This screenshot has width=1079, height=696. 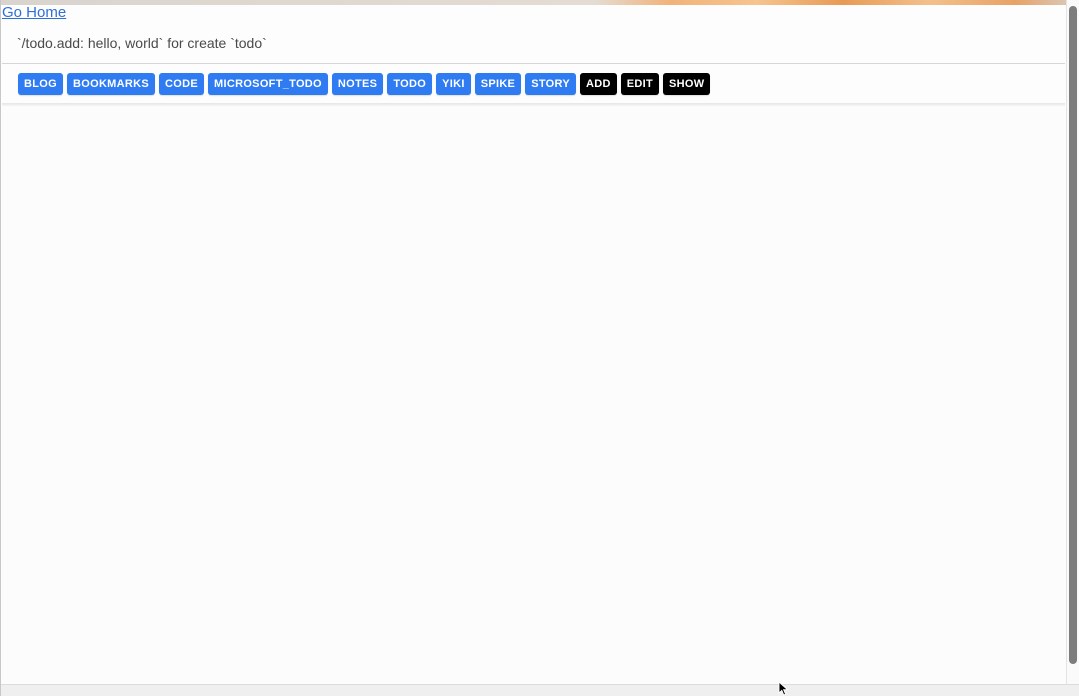 What do you see at coordinates (540, 690) in the screenshot?
I see `window-bottom-strip` at bounding box center [540, 690].